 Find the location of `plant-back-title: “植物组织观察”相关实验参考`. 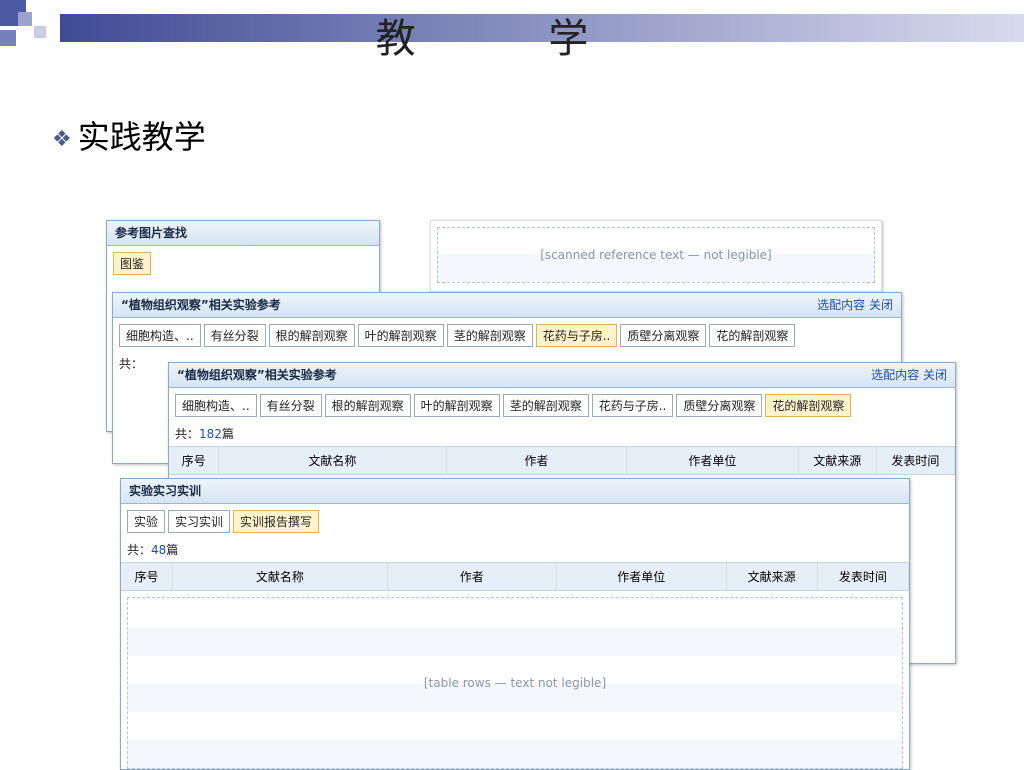

plant-back-title: “植物组织观察”相关实验参考 is located at coordinates (201, 305).